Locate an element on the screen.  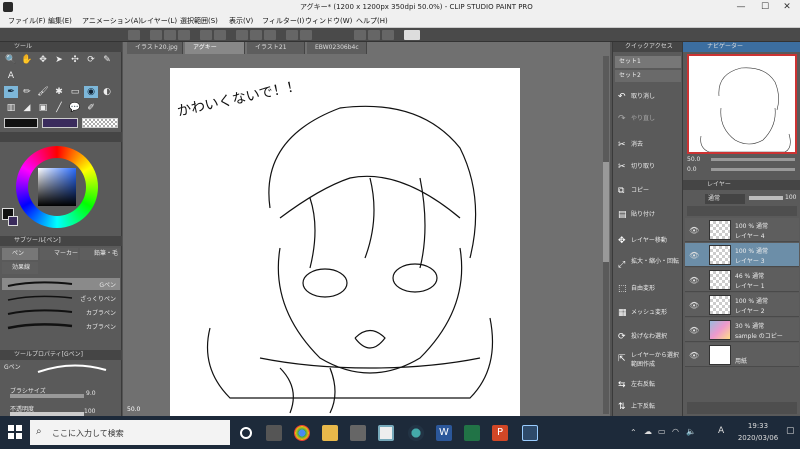
excel-icon is located at coordinates (472, 433).